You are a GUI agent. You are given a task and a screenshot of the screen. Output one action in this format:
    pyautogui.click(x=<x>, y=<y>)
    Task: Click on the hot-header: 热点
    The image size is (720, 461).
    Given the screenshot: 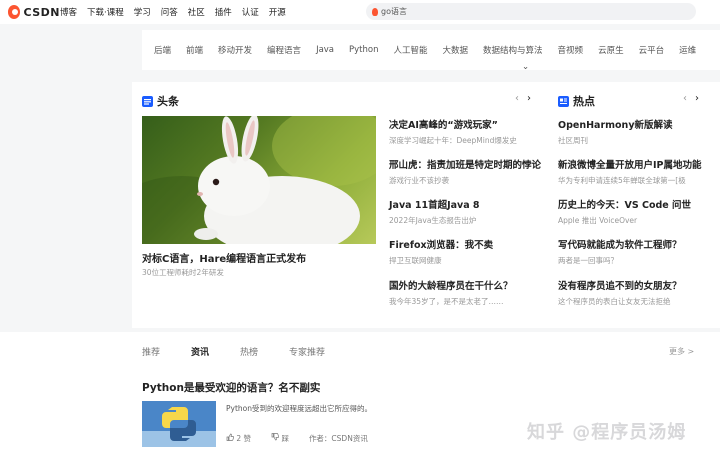 What is the action you would take?
    pyautogui.click(x=576, y=101)
    